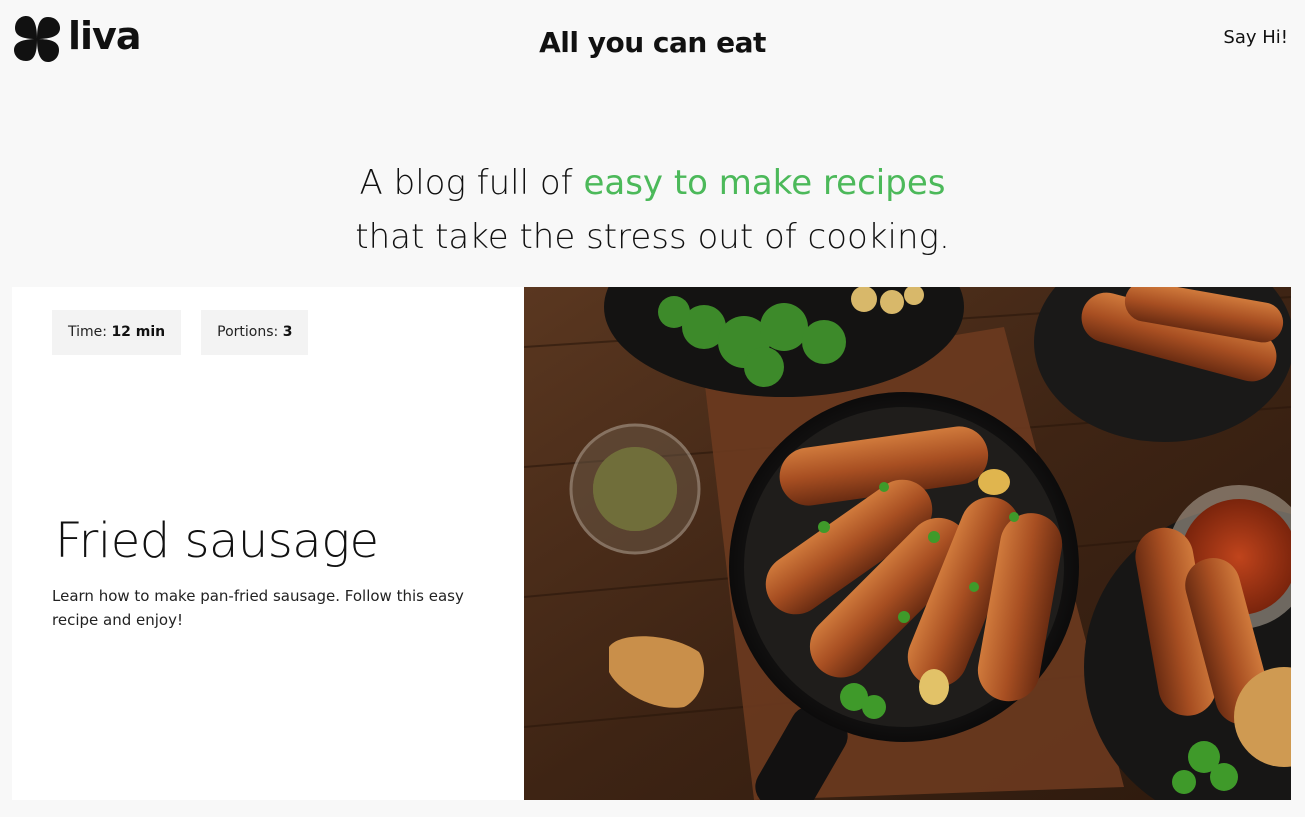  What do you see at coordinates (138, 332) in the screenshot?
I see `time-value: 12 min` at bounding box center [138, 332].